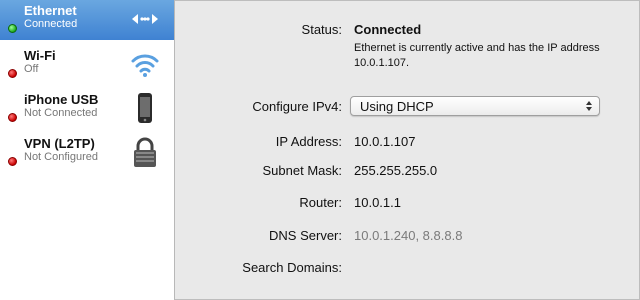 This screenshot has width=640, height=300. What do you see at coordinates (145, 108) in the screenshot?
I see `iphone-icon` at bounding box center [145, 108].